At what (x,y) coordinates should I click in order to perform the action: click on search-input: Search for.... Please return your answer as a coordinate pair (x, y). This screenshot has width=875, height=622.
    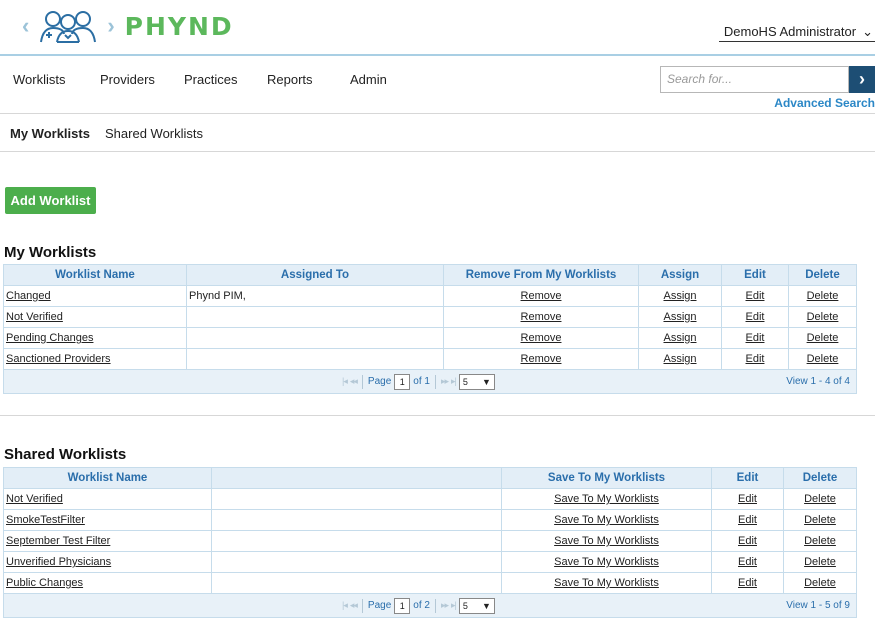
    Looking at the image, I should click on (754, 79).